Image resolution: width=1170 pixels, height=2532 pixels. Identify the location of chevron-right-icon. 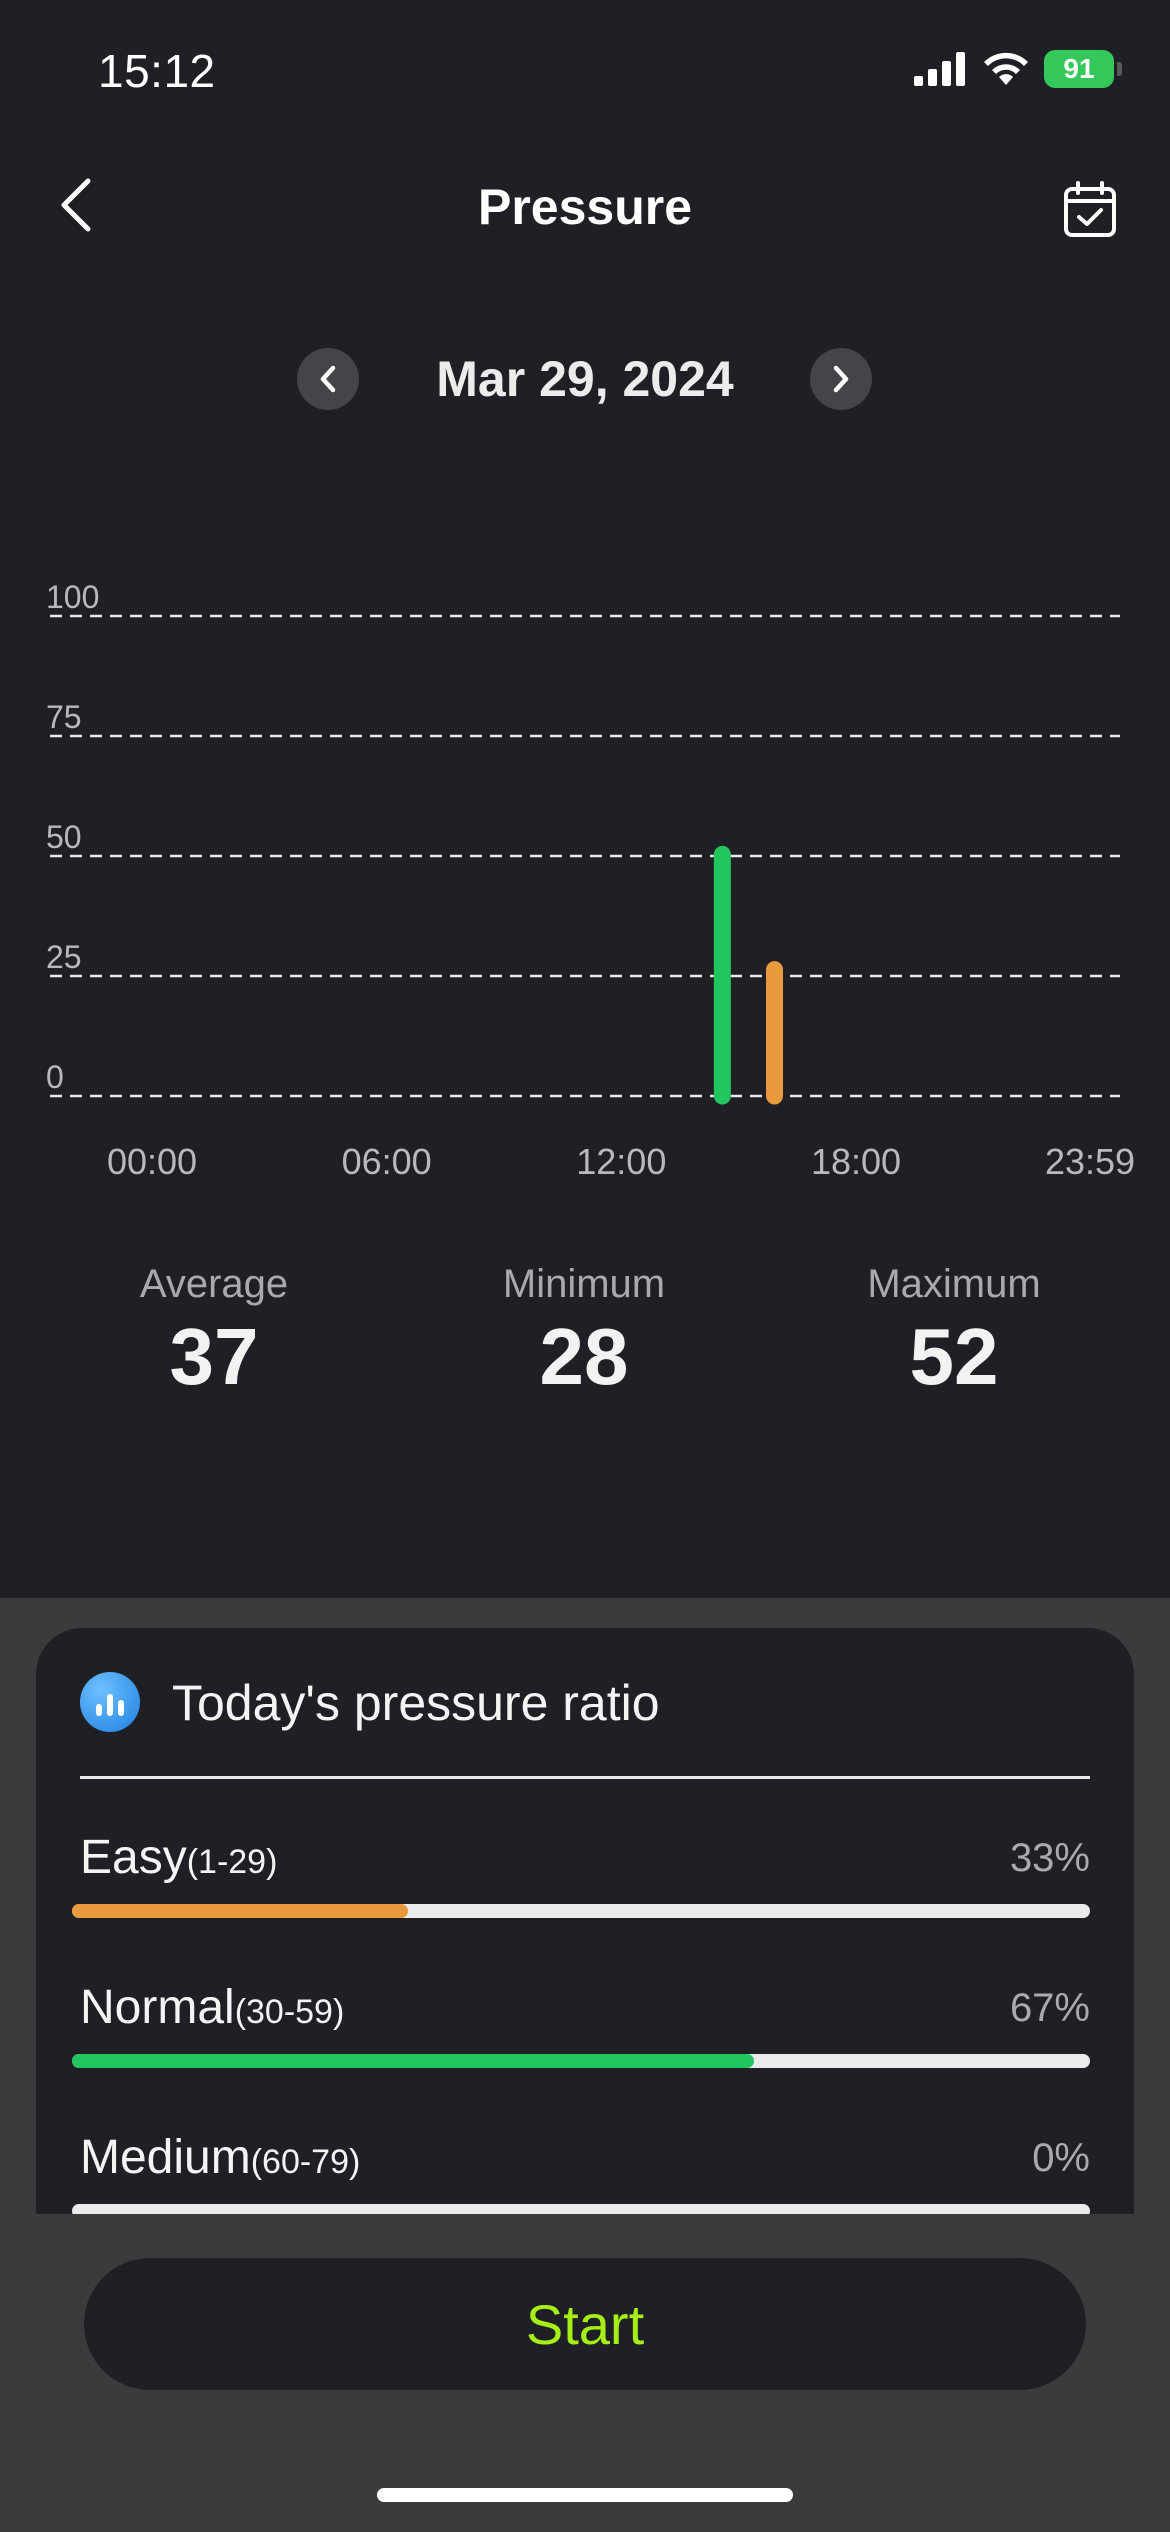
(841, 379).